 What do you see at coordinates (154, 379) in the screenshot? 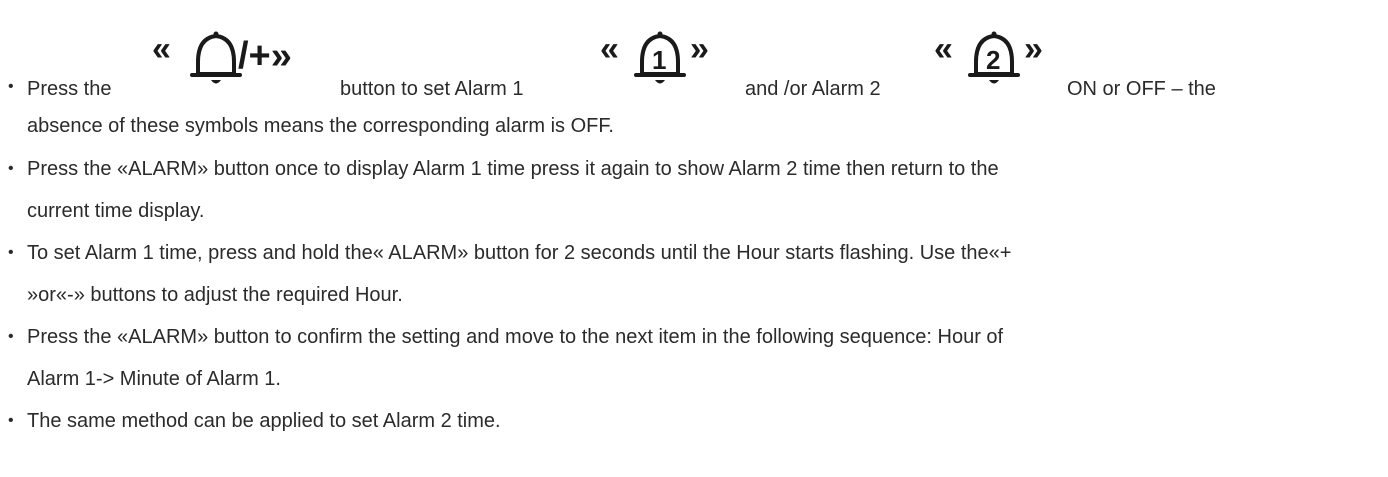
I see `item-line: Alarm 1-> Minute of Alarm 1.` at bounding box center [154, 379].